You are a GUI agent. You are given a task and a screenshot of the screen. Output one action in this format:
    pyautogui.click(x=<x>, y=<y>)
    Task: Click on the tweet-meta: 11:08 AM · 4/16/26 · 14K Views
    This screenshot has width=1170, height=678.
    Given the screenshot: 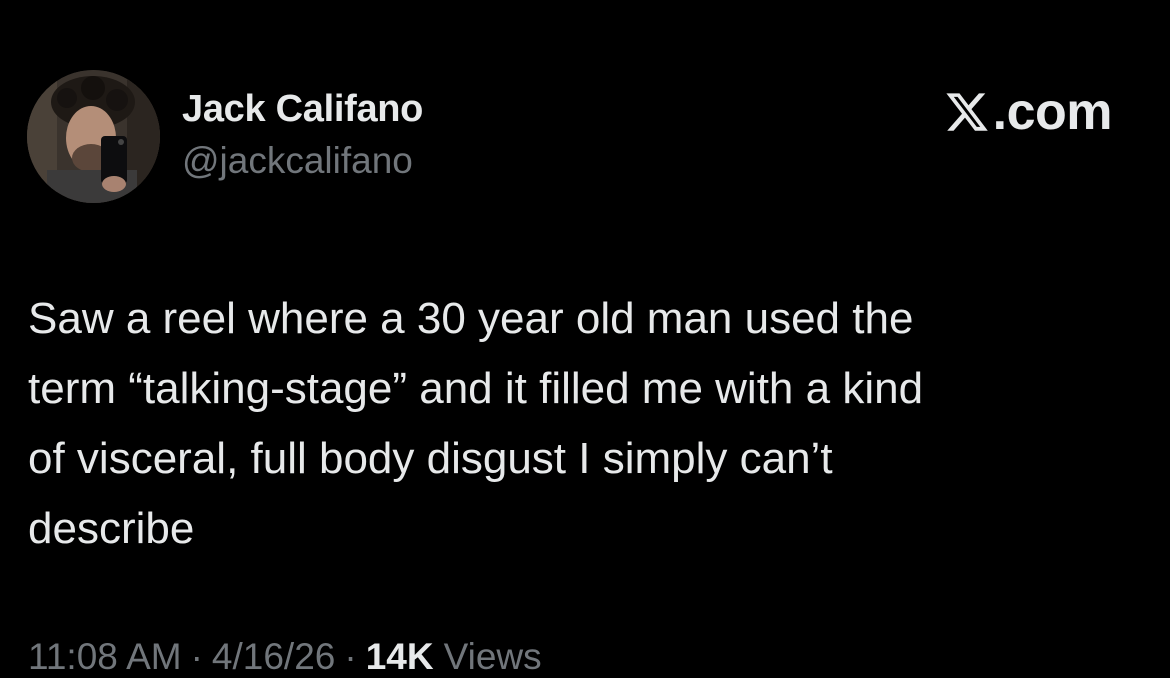 What is the action you would take?
    pyautogui.click(x=285, y=657)
    